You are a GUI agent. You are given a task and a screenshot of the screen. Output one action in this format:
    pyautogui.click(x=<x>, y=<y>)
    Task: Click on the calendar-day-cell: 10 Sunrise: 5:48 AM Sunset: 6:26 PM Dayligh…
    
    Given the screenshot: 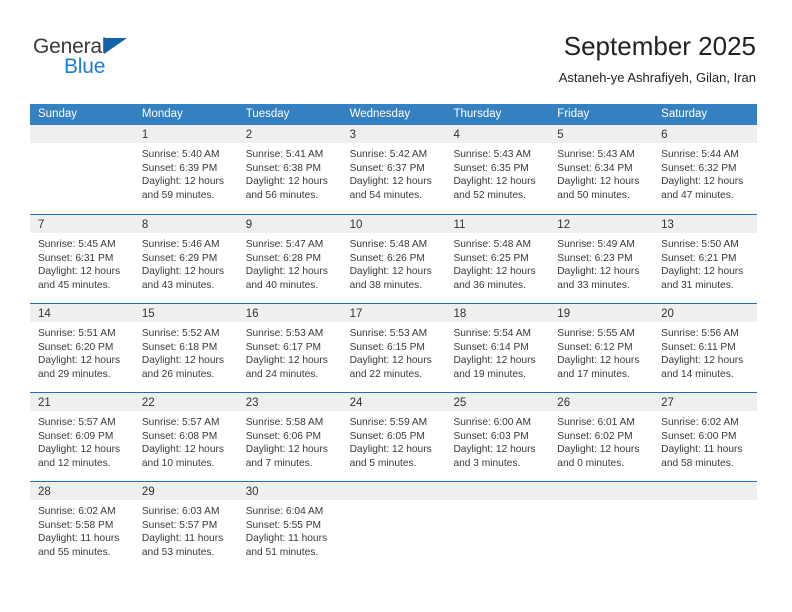 What is the action you would take?
    pyautogui.click(x=393, y=259)
    